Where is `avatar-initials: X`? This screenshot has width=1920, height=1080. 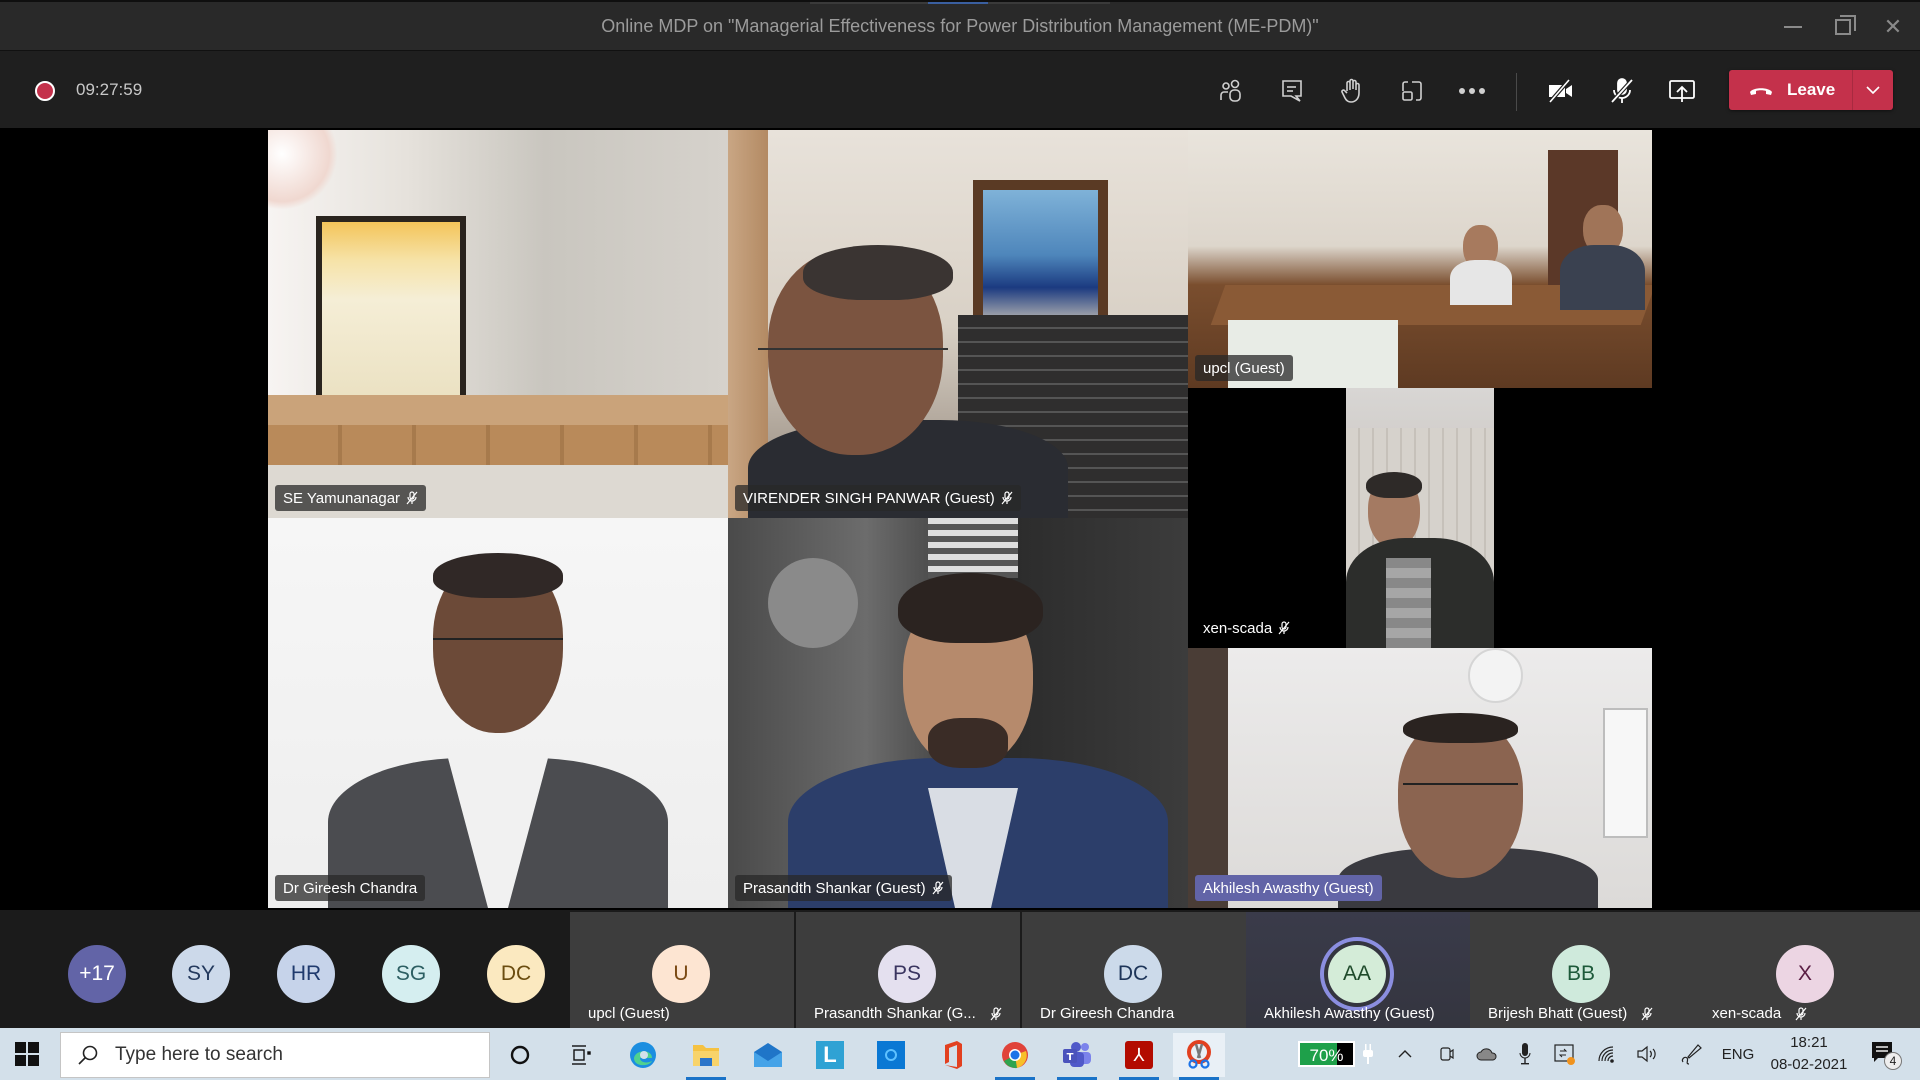 avatar-initials: X is located at coordinates (1804, 973).